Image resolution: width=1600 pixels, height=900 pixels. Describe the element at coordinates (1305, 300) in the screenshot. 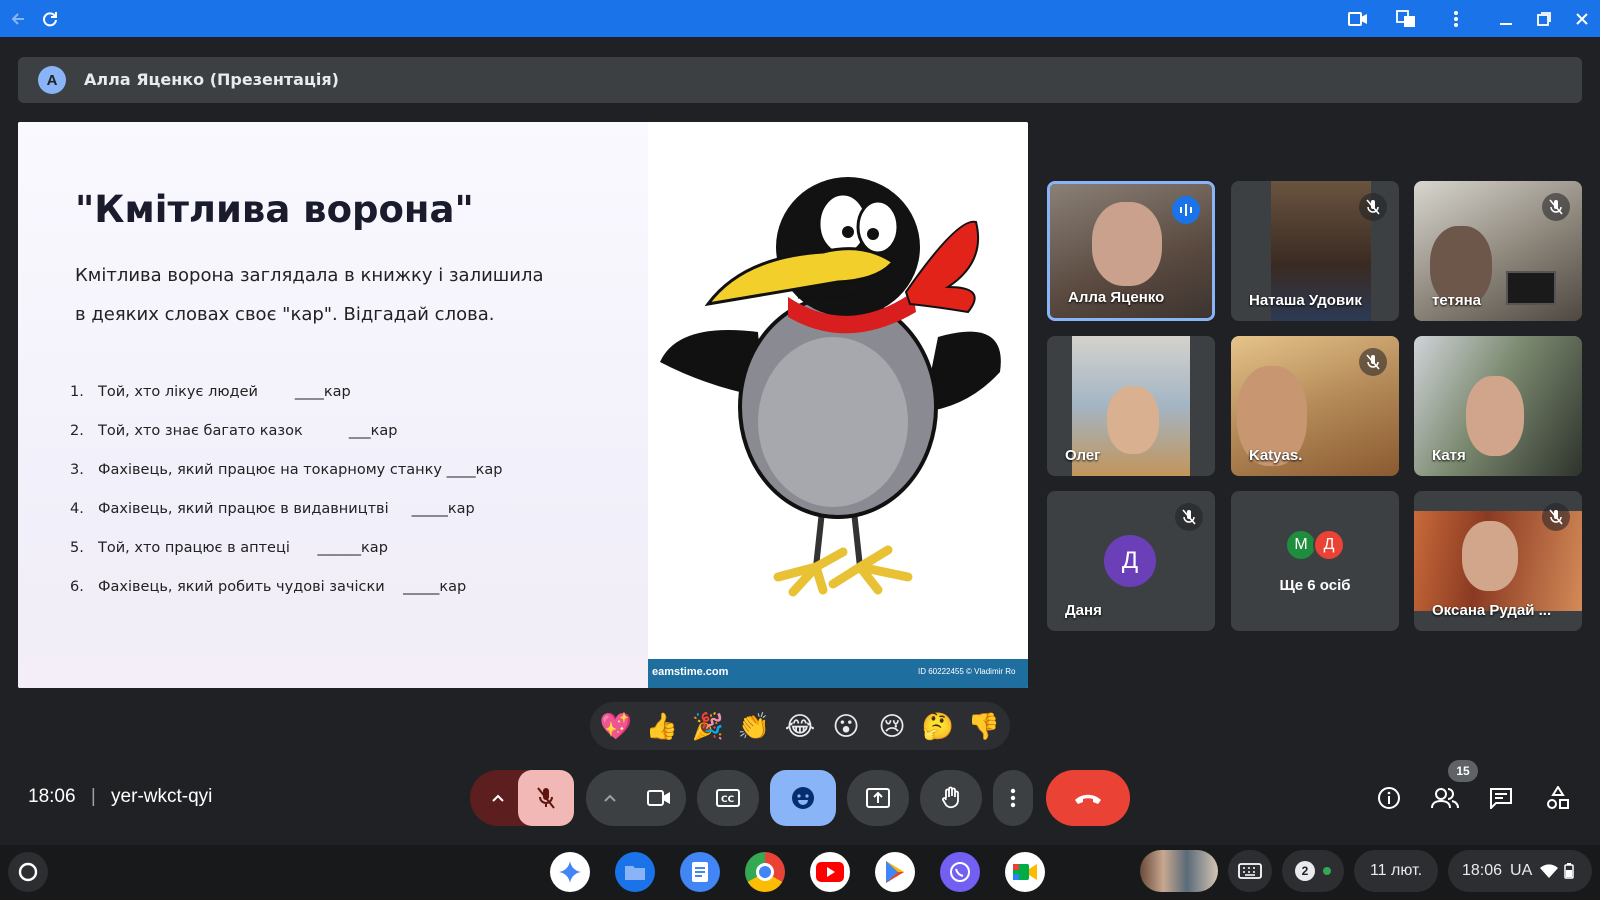

I see `participant-name: Наташа Удовик` at that location.